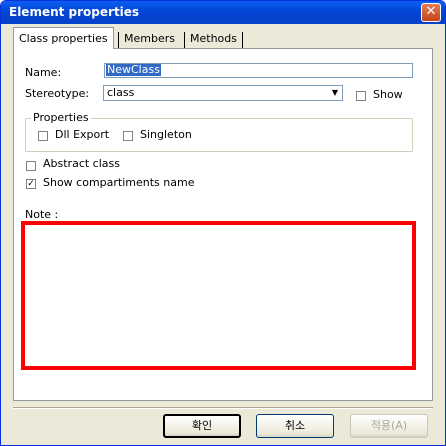  Describe the element at coordinates (295, 426) in the screenshot. I see `cancel-button: 취소` at that location.